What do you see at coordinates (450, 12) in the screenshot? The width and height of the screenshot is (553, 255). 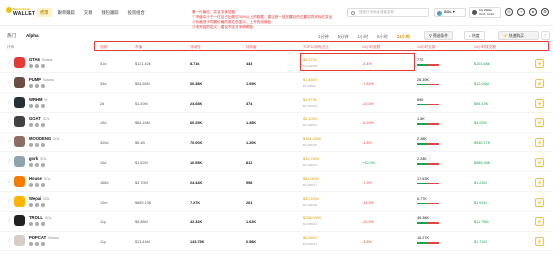 I see `chain-selector: SOL ▾` at bounding box center [450, 12].